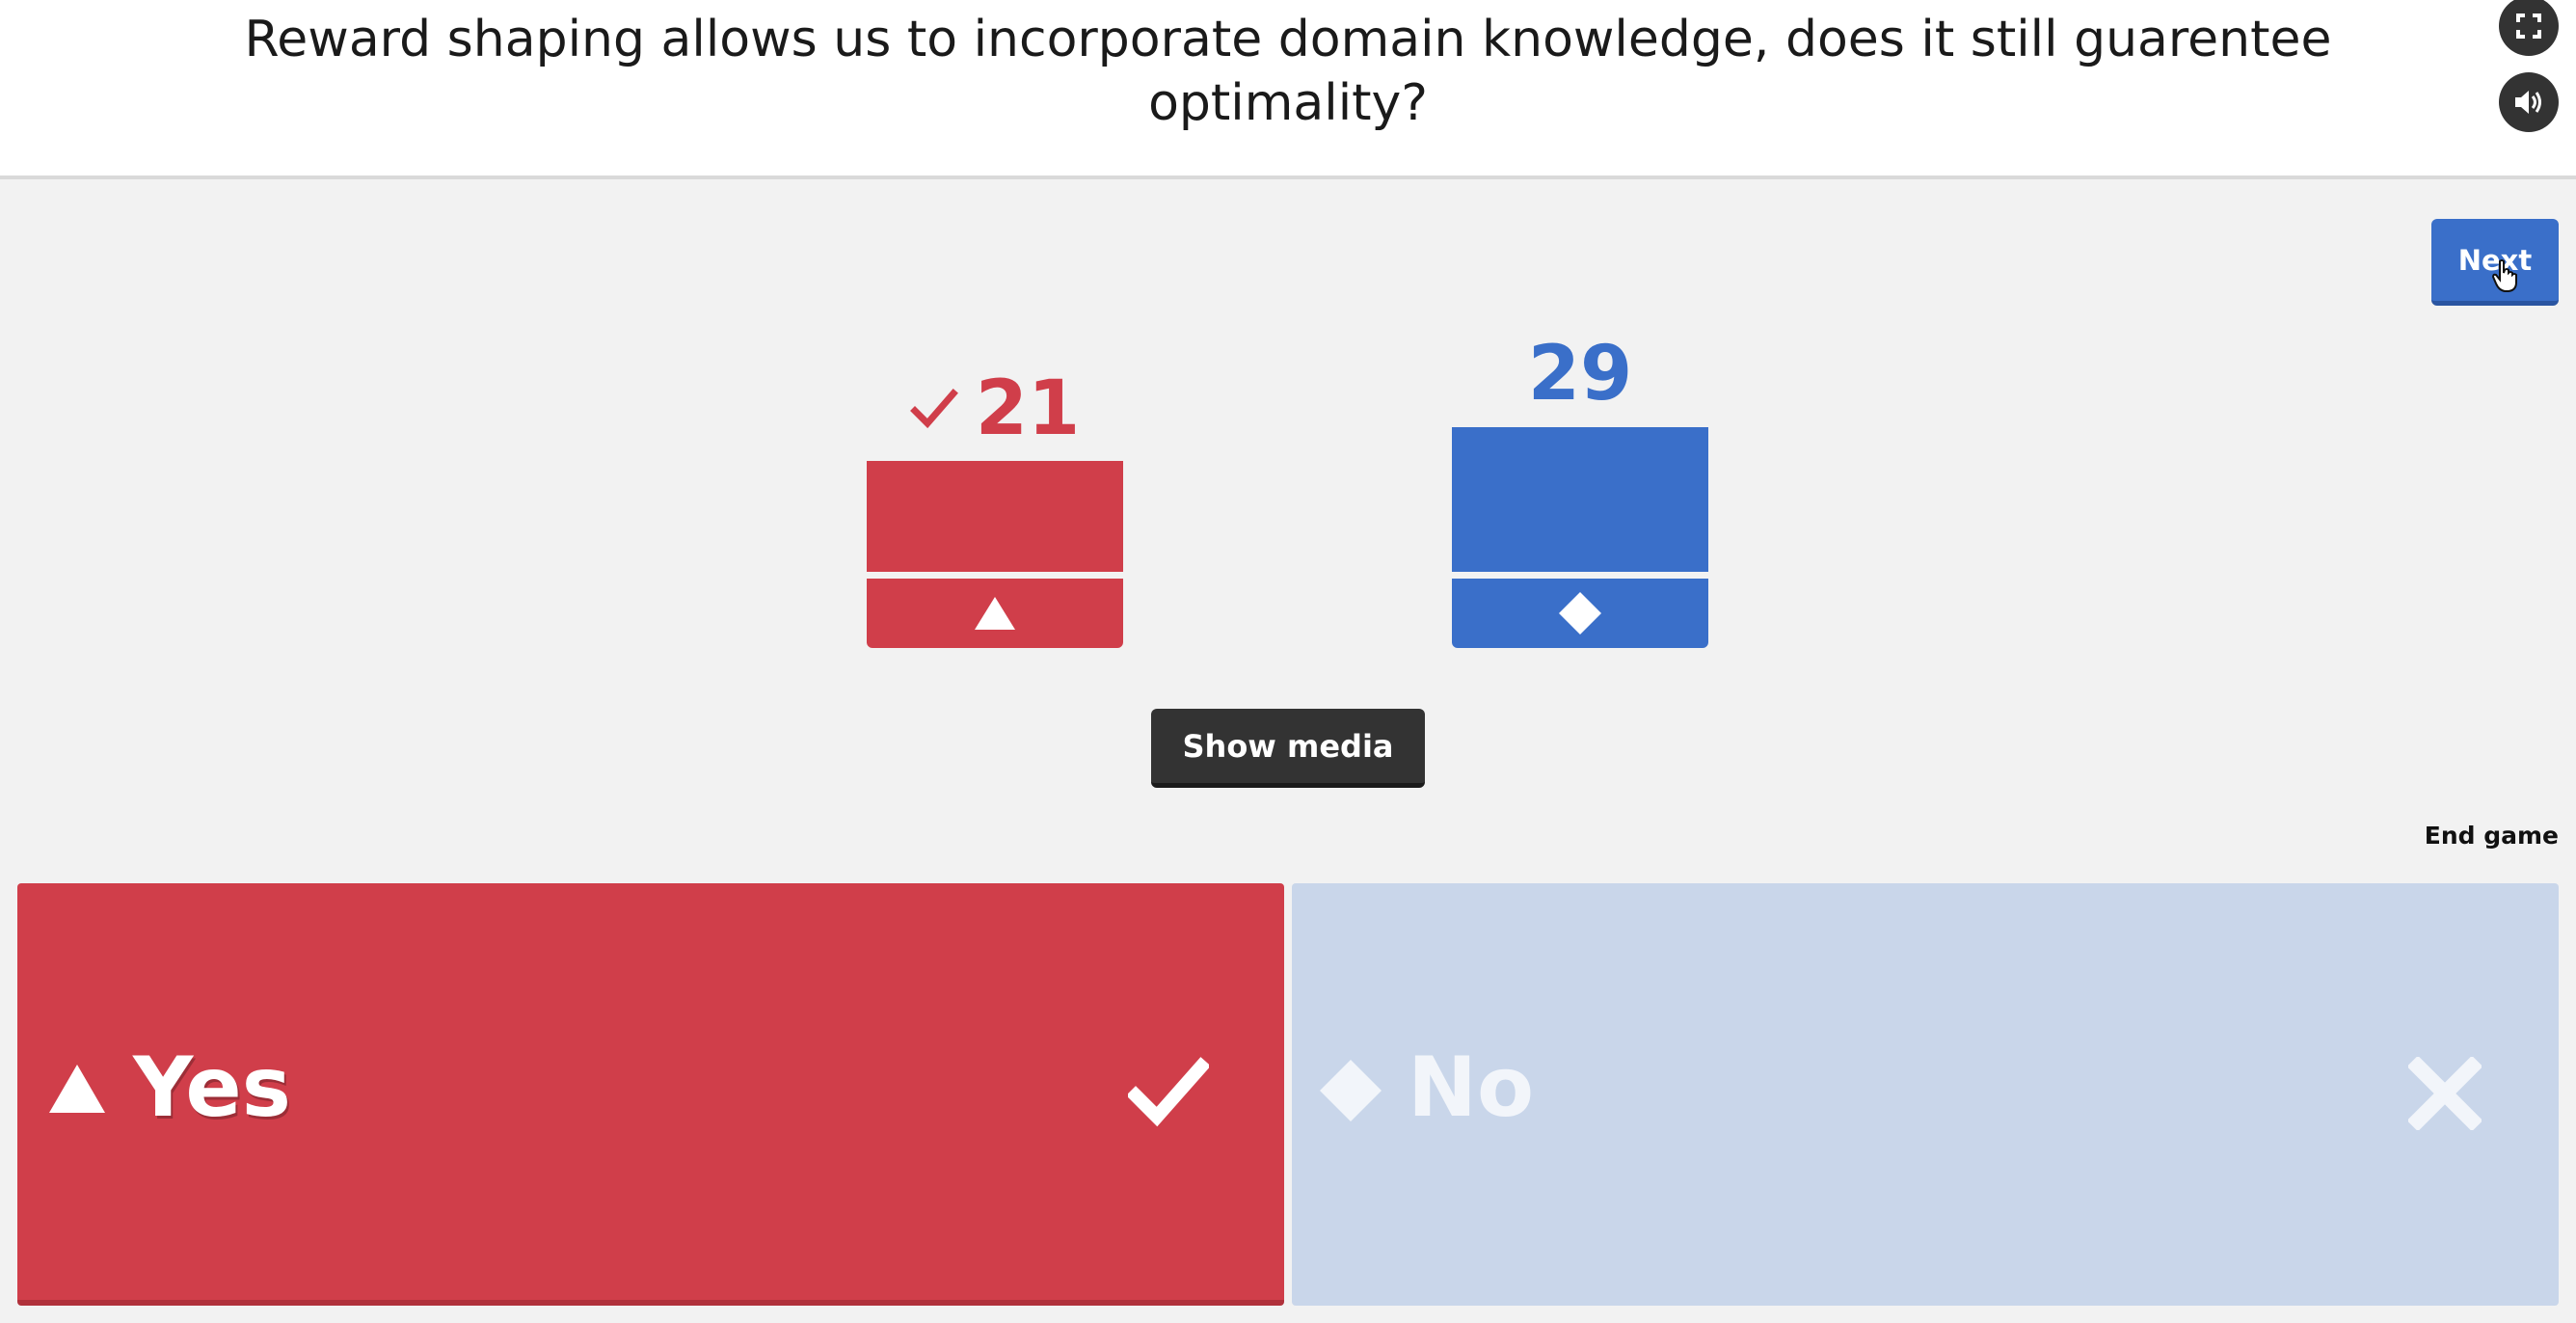 This screenshot has height=1323, width=2576. I want to click on answer-label-no: No, so click(1472, 1088).